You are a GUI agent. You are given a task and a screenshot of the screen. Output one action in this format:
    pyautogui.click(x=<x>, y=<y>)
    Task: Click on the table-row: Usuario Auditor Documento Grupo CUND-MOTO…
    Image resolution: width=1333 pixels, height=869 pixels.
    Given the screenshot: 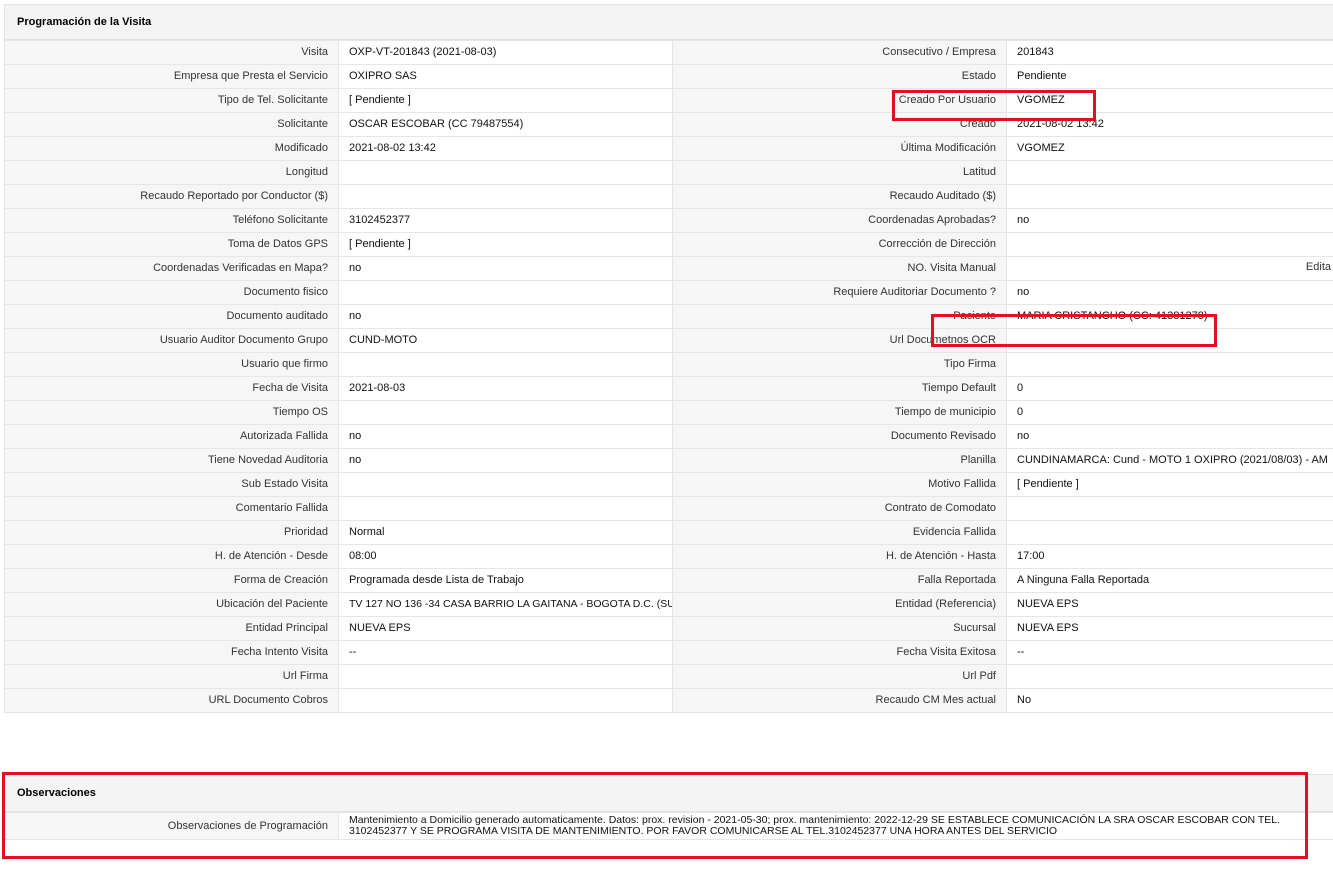 What is the action you would take?
    pyautogui.click(x=668, y=340)
    